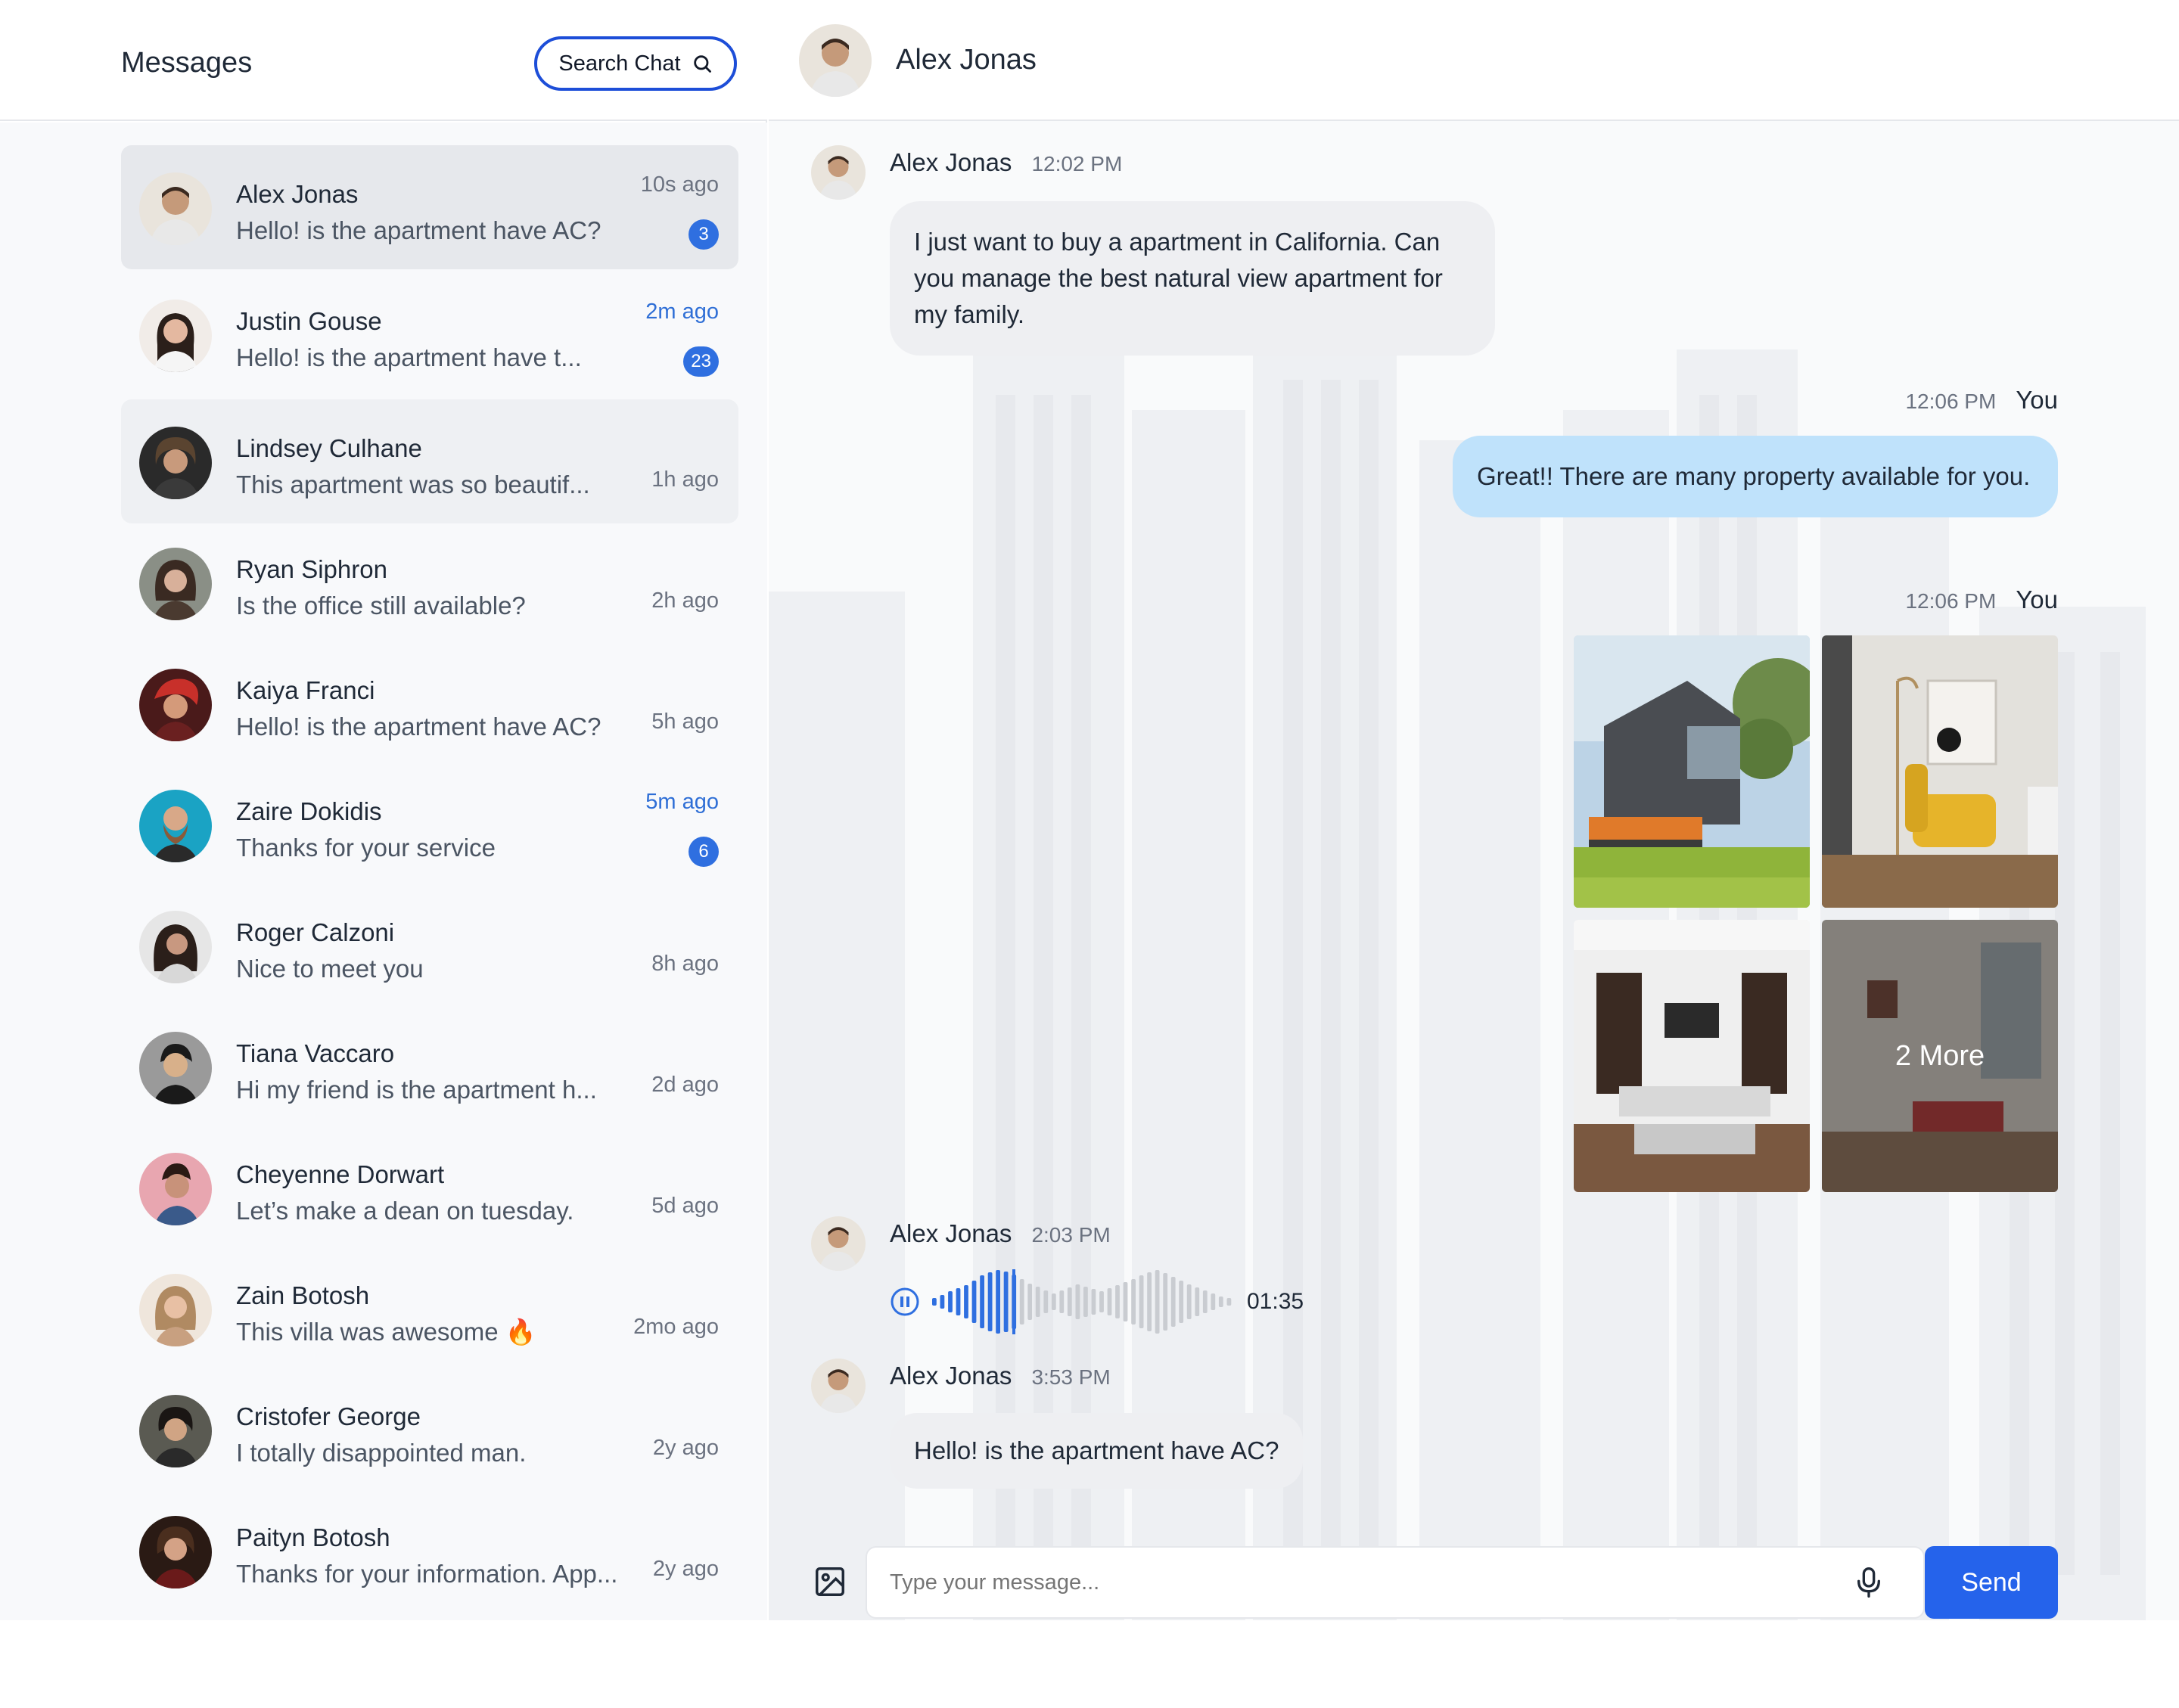 The height and width of the screenshot is (1708, 2179). Describe the element at coordinates (701, 362) in the screenshot. I see `unread-badge: 23` at that location.